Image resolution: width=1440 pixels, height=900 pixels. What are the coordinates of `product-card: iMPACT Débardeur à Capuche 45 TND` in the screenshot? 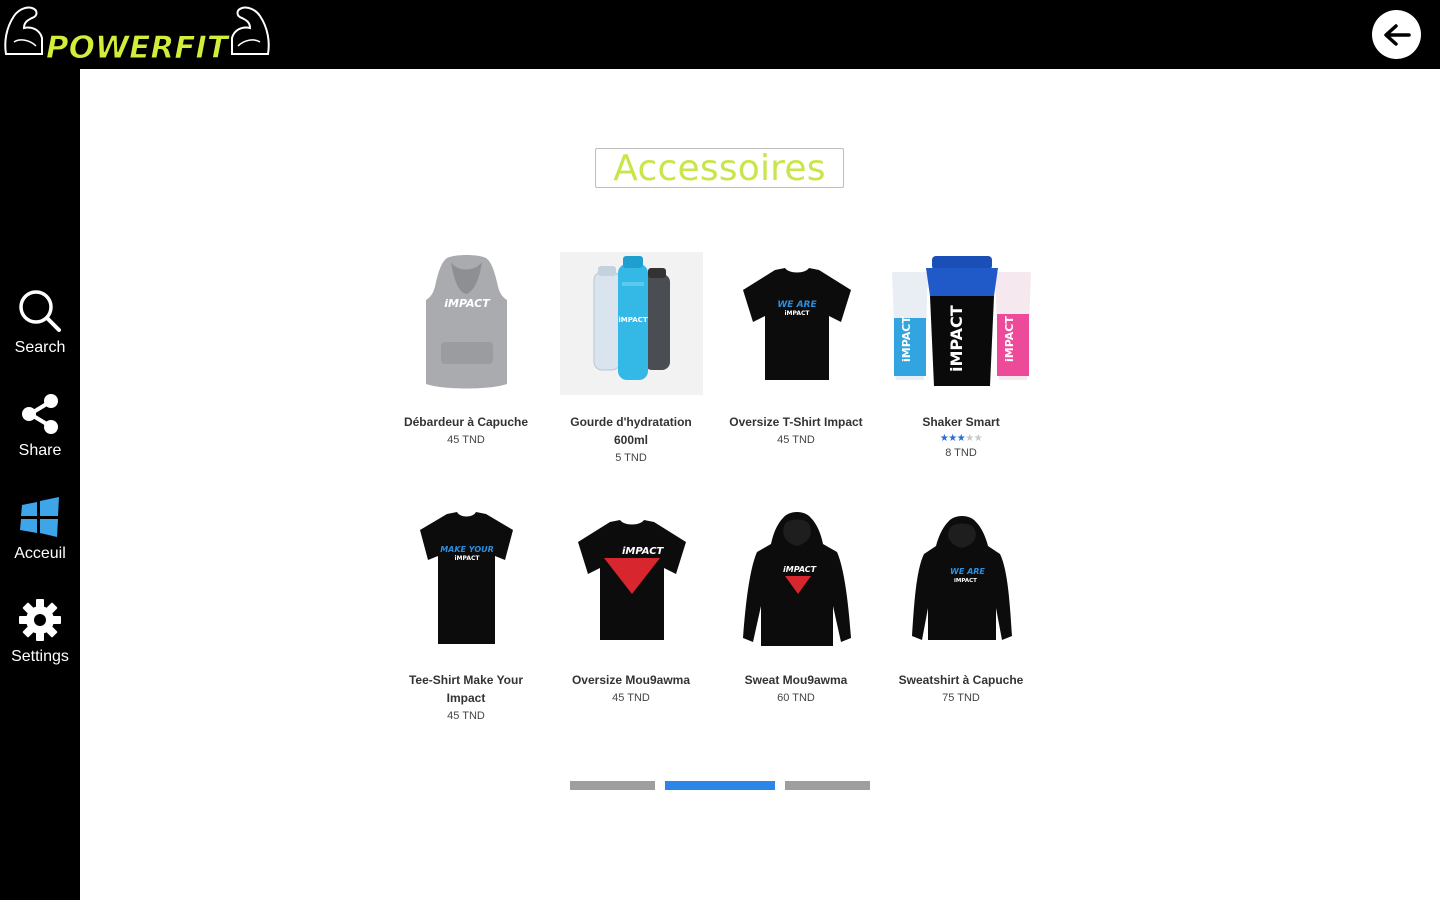 It's located at (466, 349).